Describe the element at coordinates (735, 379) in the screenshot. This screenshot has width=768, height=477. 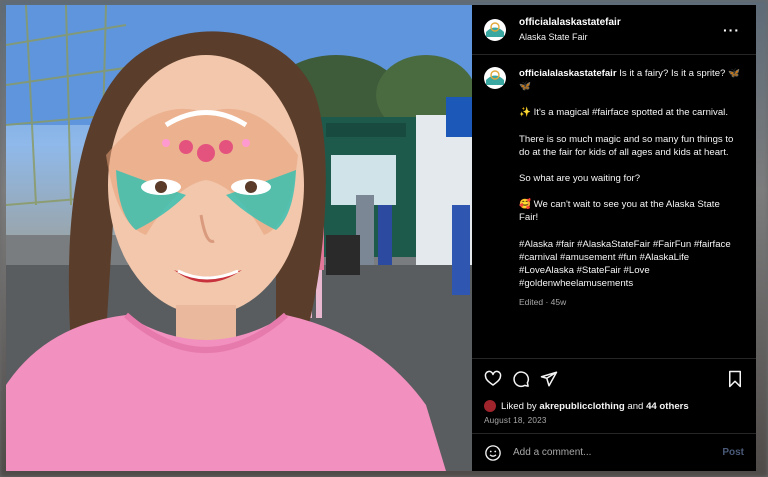
I see `bookmark-icon` at that location.